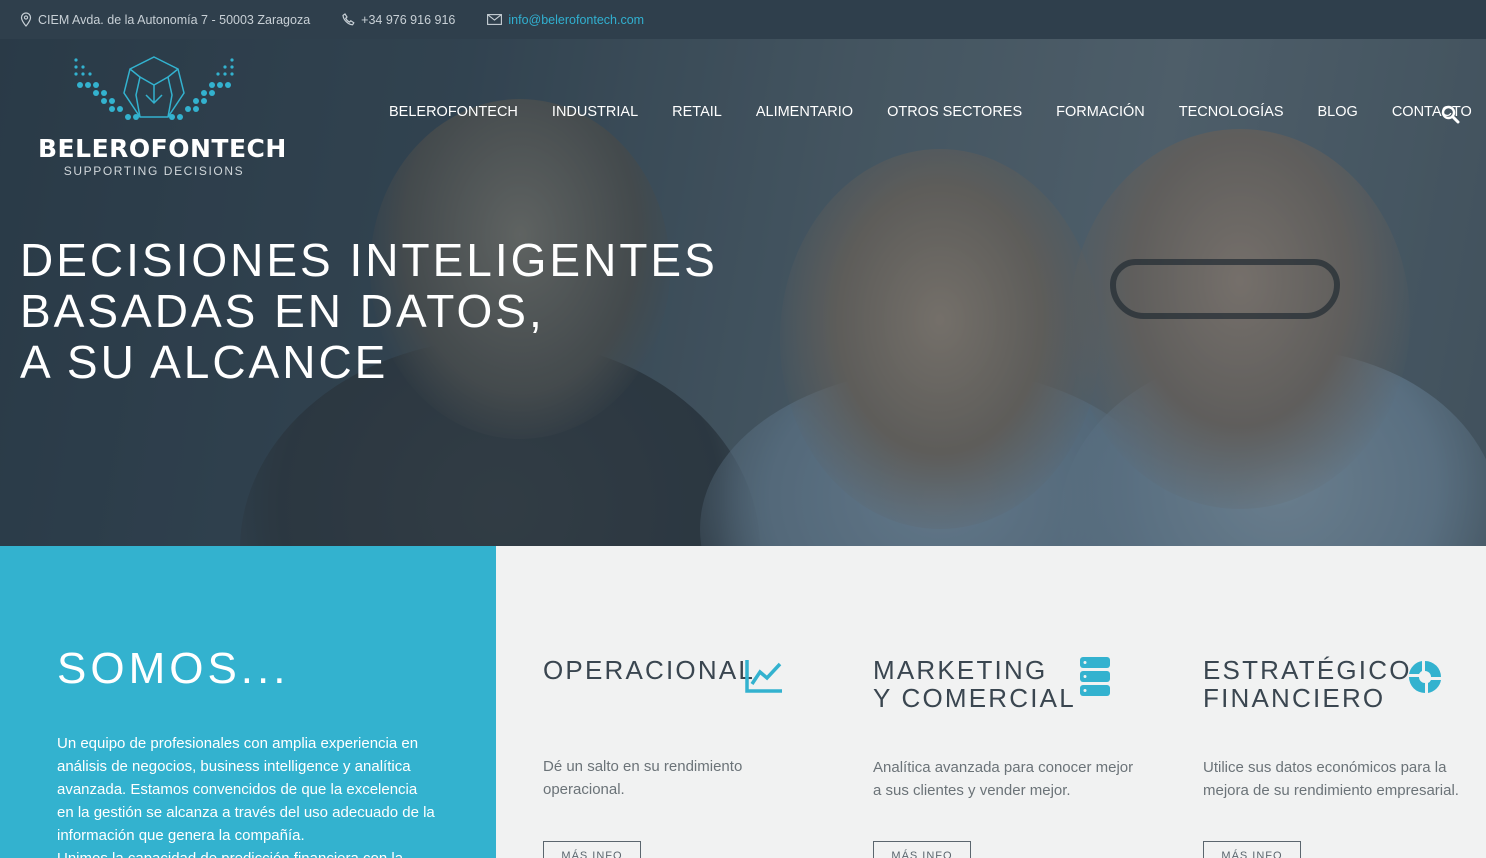  I want to click on nav-item-retail: RETAIL, so click(697, 112).